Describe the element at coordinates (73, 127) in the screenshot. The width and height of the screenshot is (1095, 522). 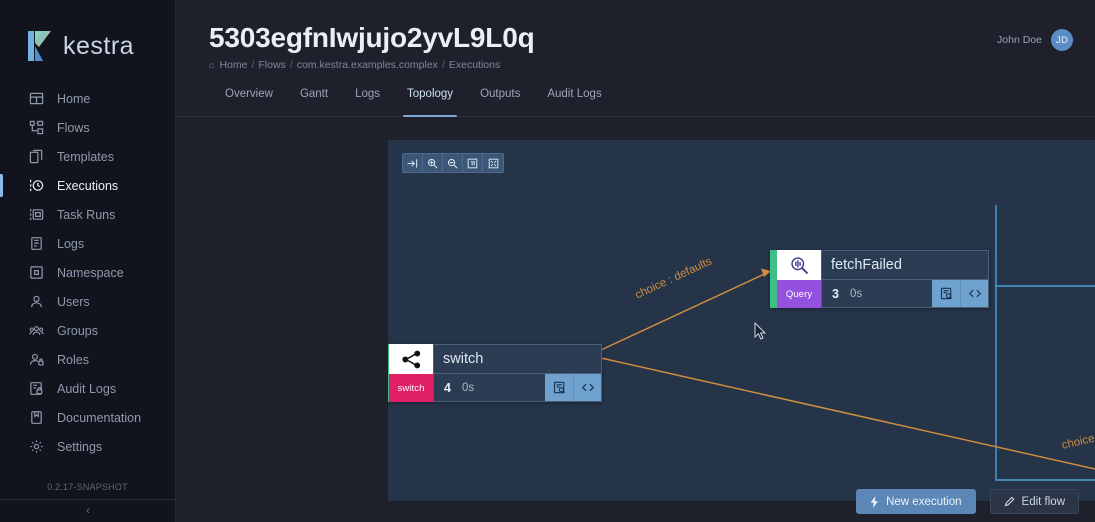
I see `sidebar-item-label: Flows` at that location.